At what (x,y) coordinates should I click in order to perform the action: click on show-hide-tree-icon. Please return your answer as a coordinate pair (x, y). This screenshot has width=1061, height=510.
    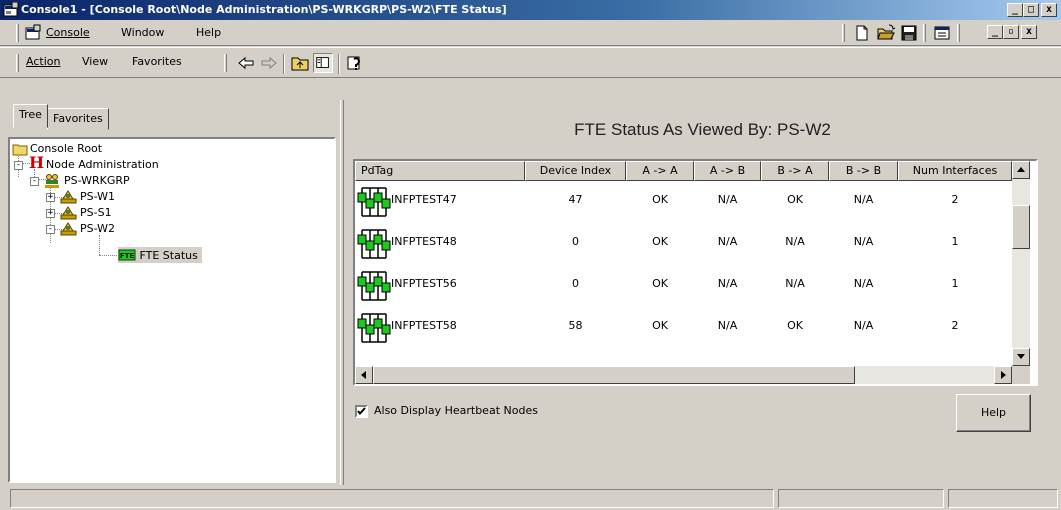
    Looking at the image, I should click on (323, 63).